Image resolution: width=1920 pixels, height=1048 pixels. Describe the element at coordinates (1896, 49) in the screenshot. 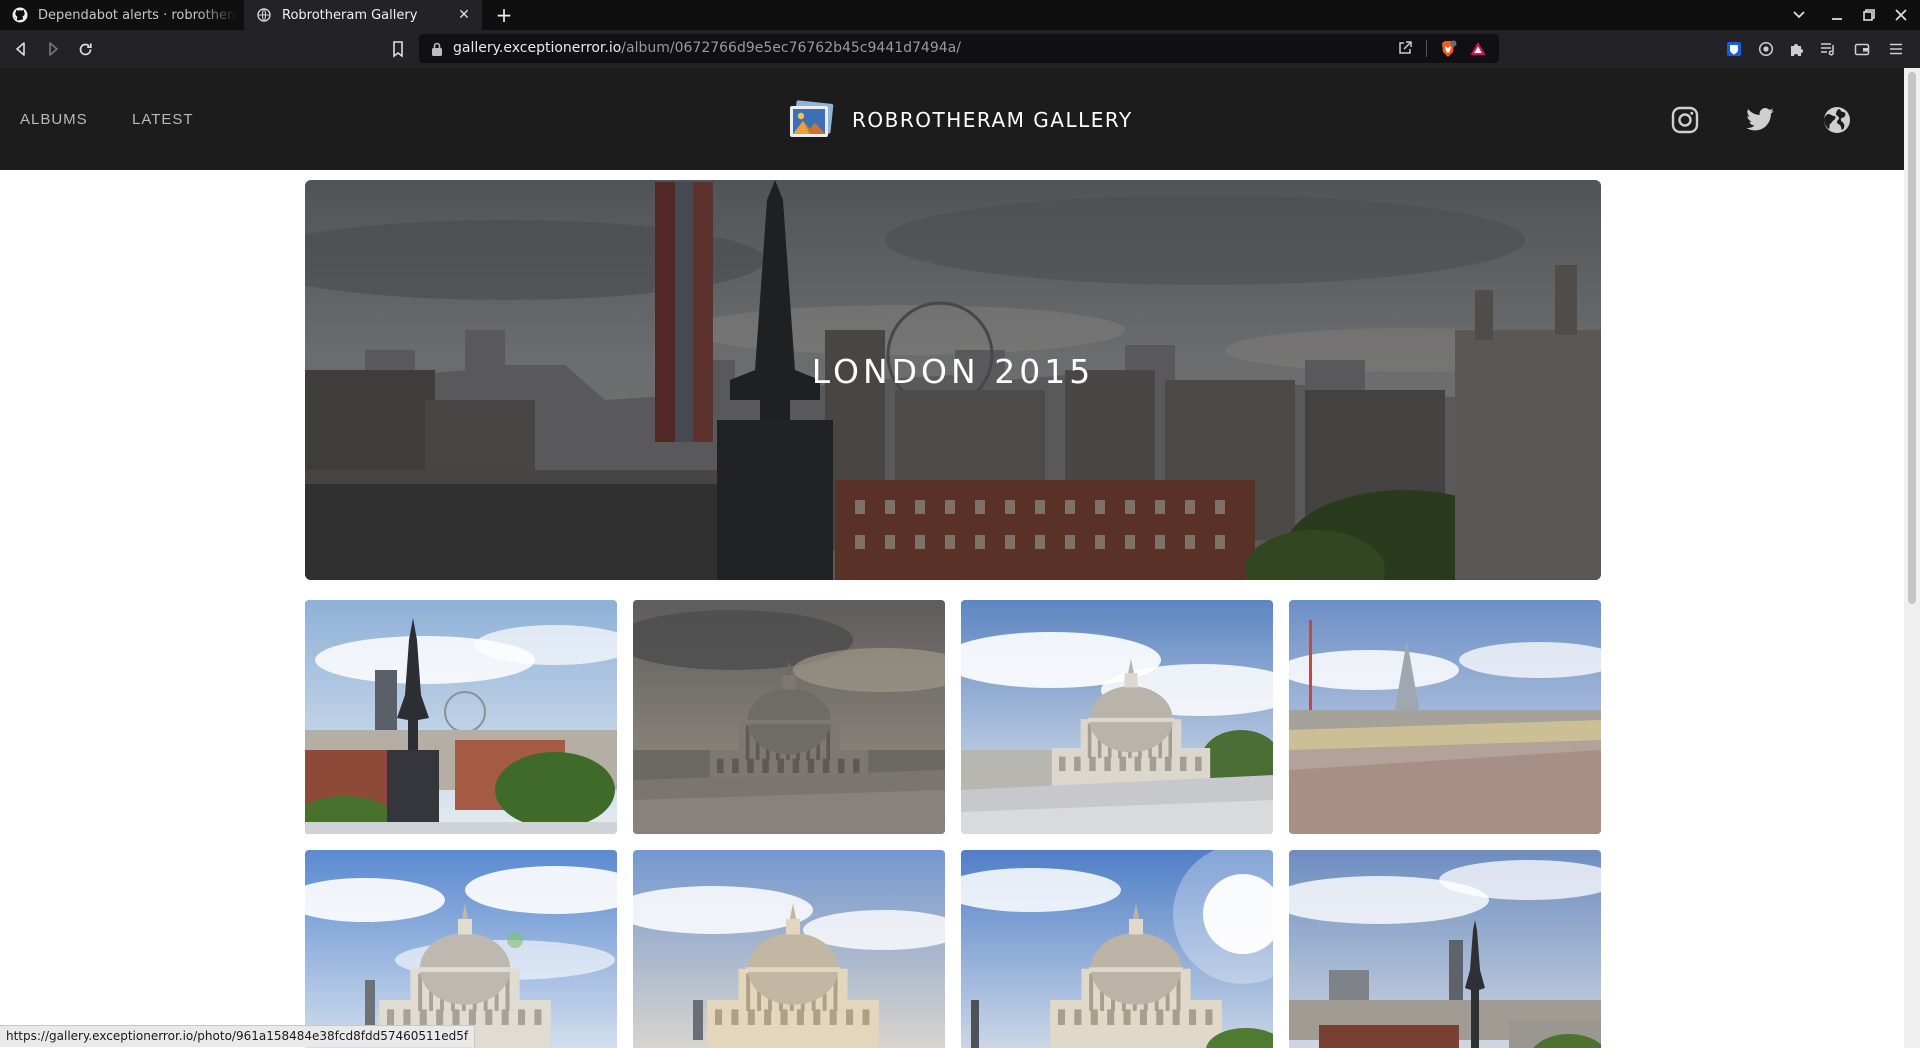

I see `menu-hamburger-icon` at that location.